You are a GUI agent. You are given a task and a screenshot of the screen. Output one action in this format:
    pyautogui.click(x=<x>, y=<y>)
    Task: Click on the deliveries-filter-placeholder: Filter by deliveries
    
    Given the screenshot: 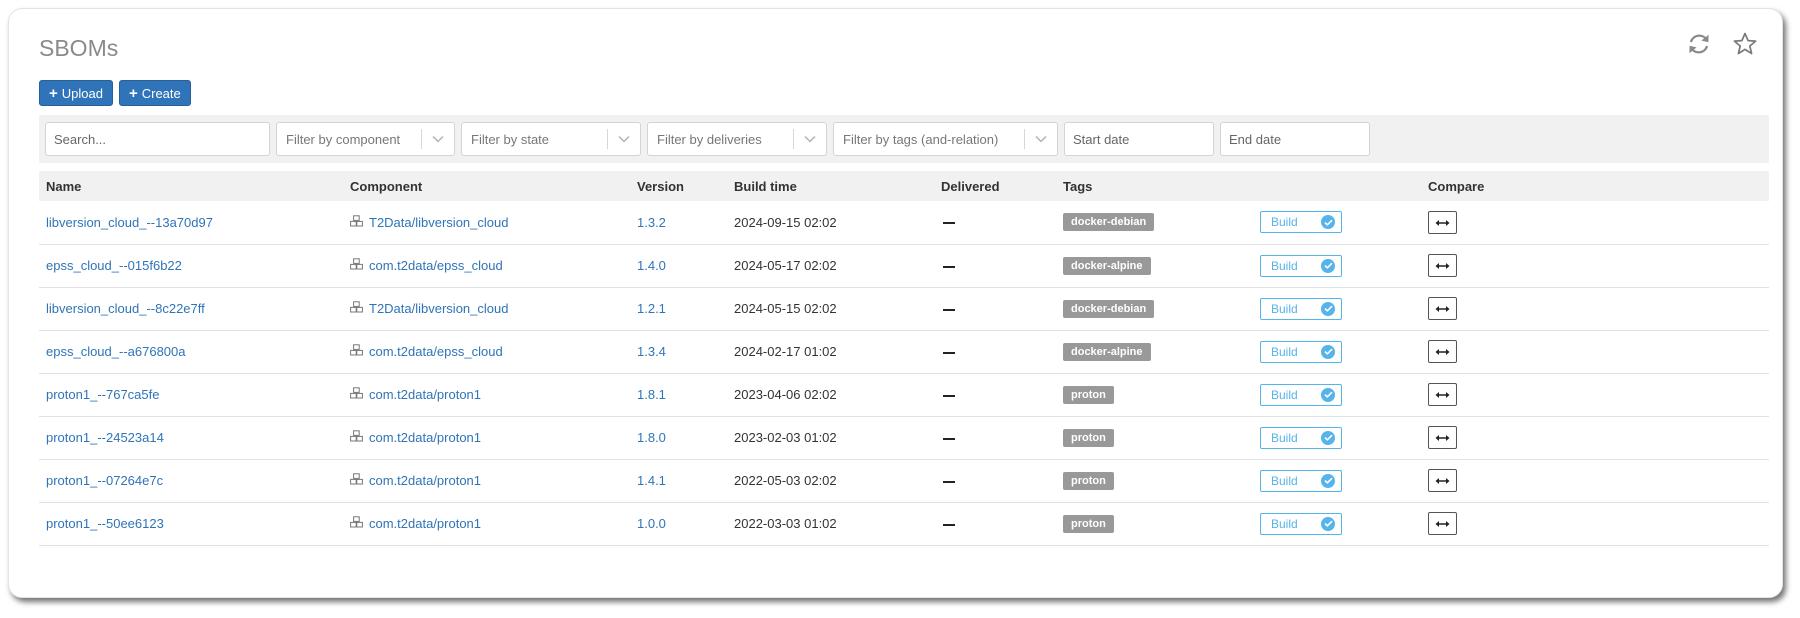 What is the action you would take?
    pyautogui.click(x=709, y=139)
    